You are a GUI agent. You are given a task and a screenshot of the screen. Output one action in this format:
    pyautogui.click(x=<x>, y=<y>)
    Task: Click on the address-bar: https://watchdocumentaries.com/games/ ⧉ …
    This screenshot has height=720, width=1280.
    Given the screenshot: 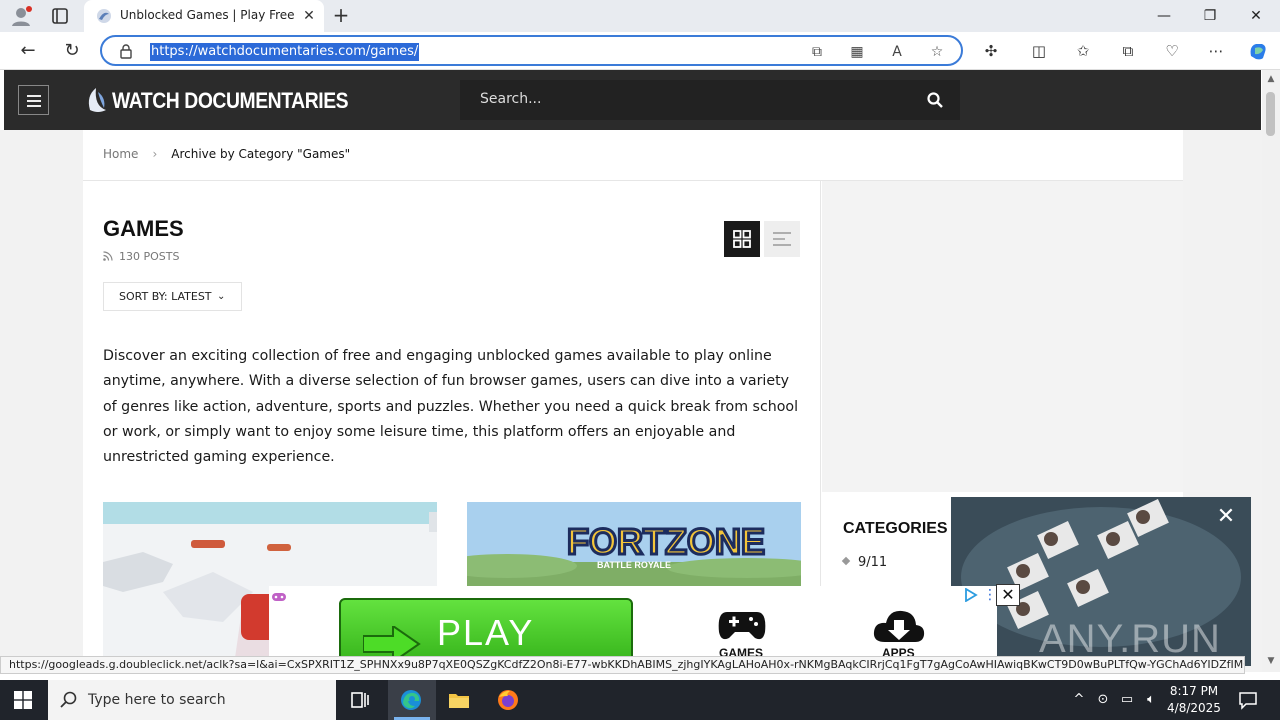 What is the action you would take?
    pyautogui.click(x=531, y=50)
    